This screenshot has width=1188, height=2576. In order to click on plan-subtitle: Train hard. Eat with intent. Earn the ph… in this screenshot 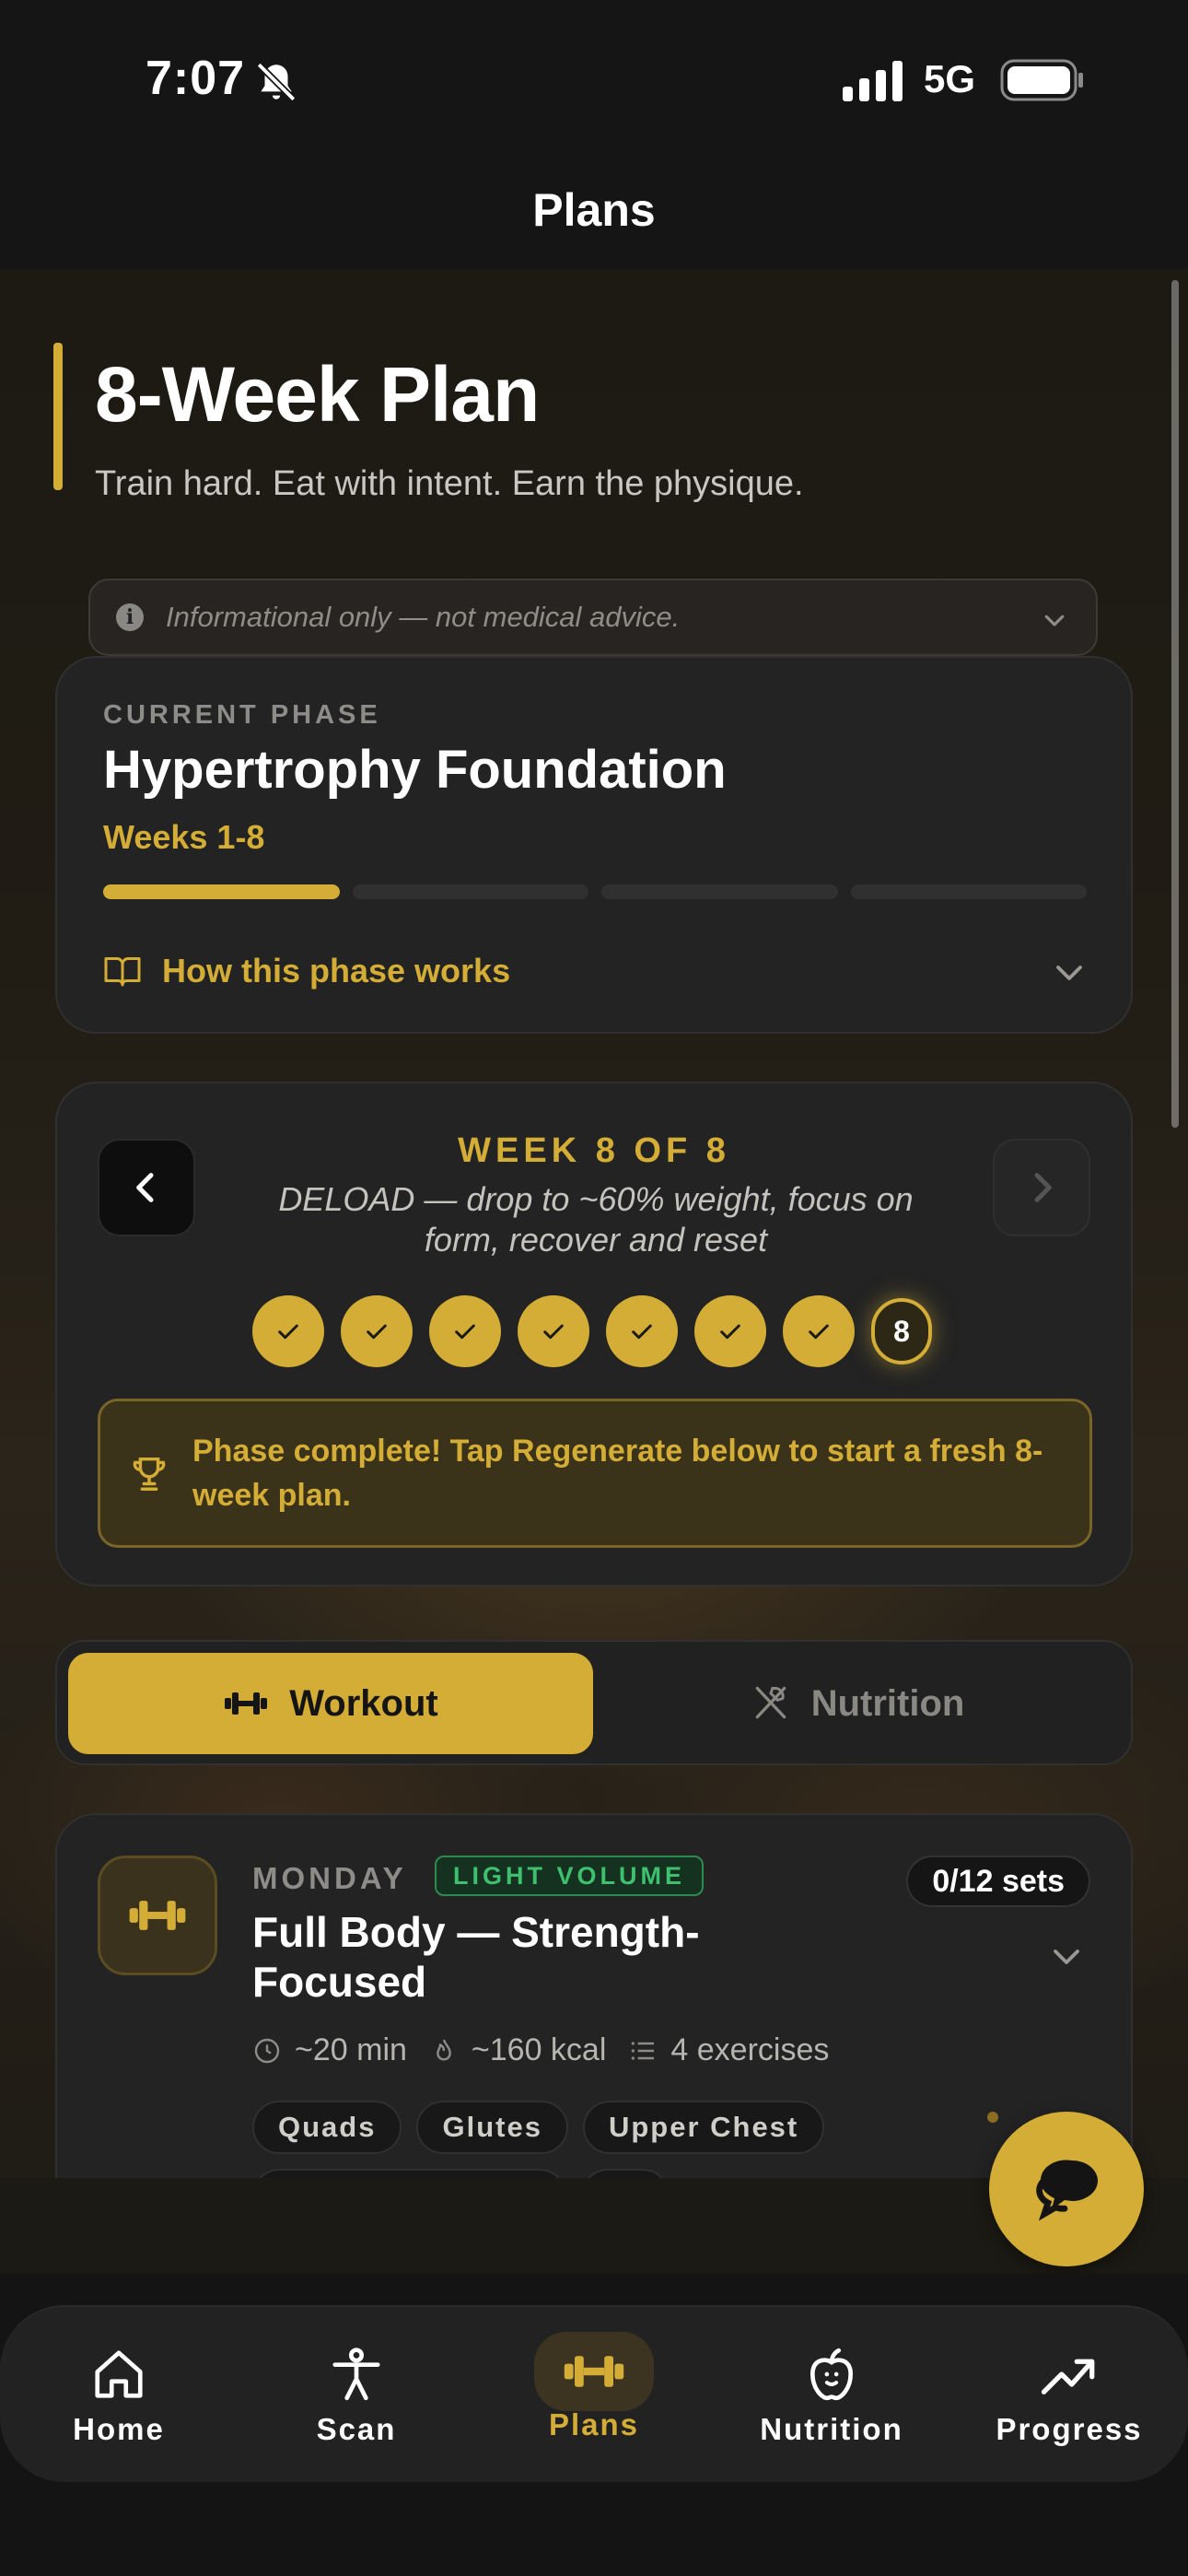, I will do `click(449, 484)`.